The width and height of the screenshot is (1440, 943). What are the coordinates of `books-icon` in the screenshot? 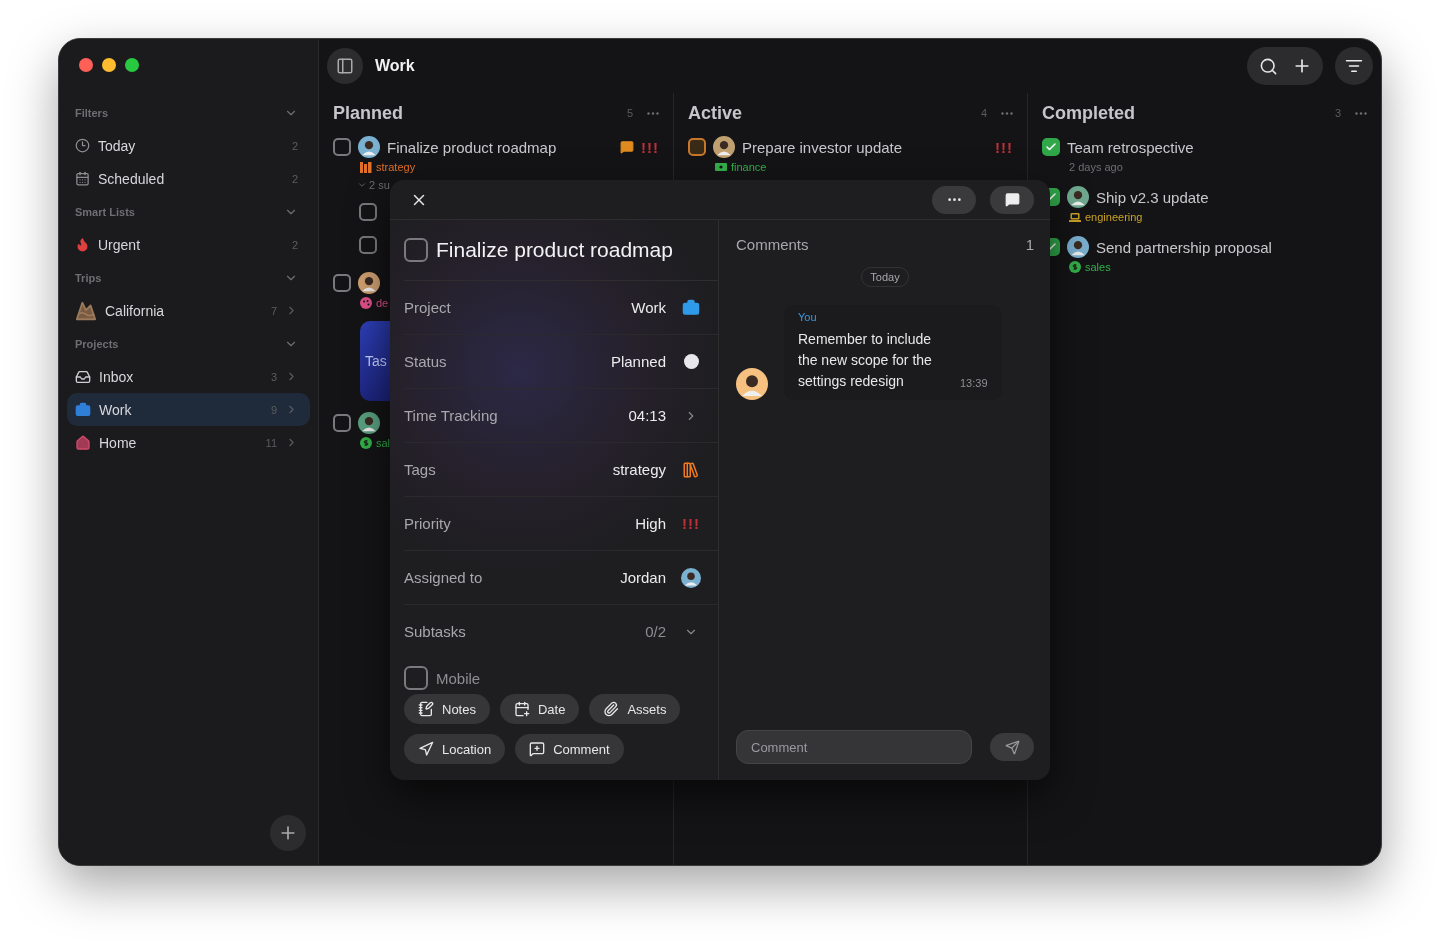 It's located at (691, 469).